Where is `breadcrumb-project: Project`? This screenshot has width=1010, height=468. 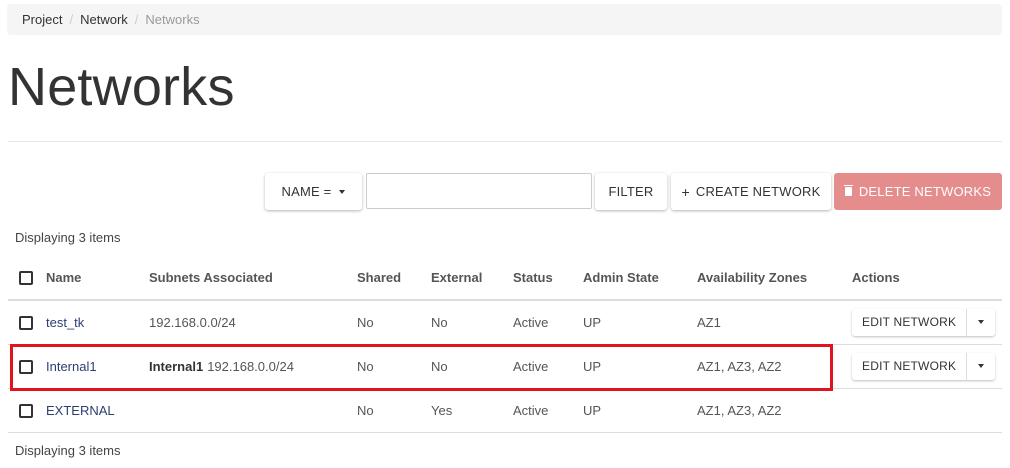 breadcrumb-project: Project is located at coordinates (42, 19).